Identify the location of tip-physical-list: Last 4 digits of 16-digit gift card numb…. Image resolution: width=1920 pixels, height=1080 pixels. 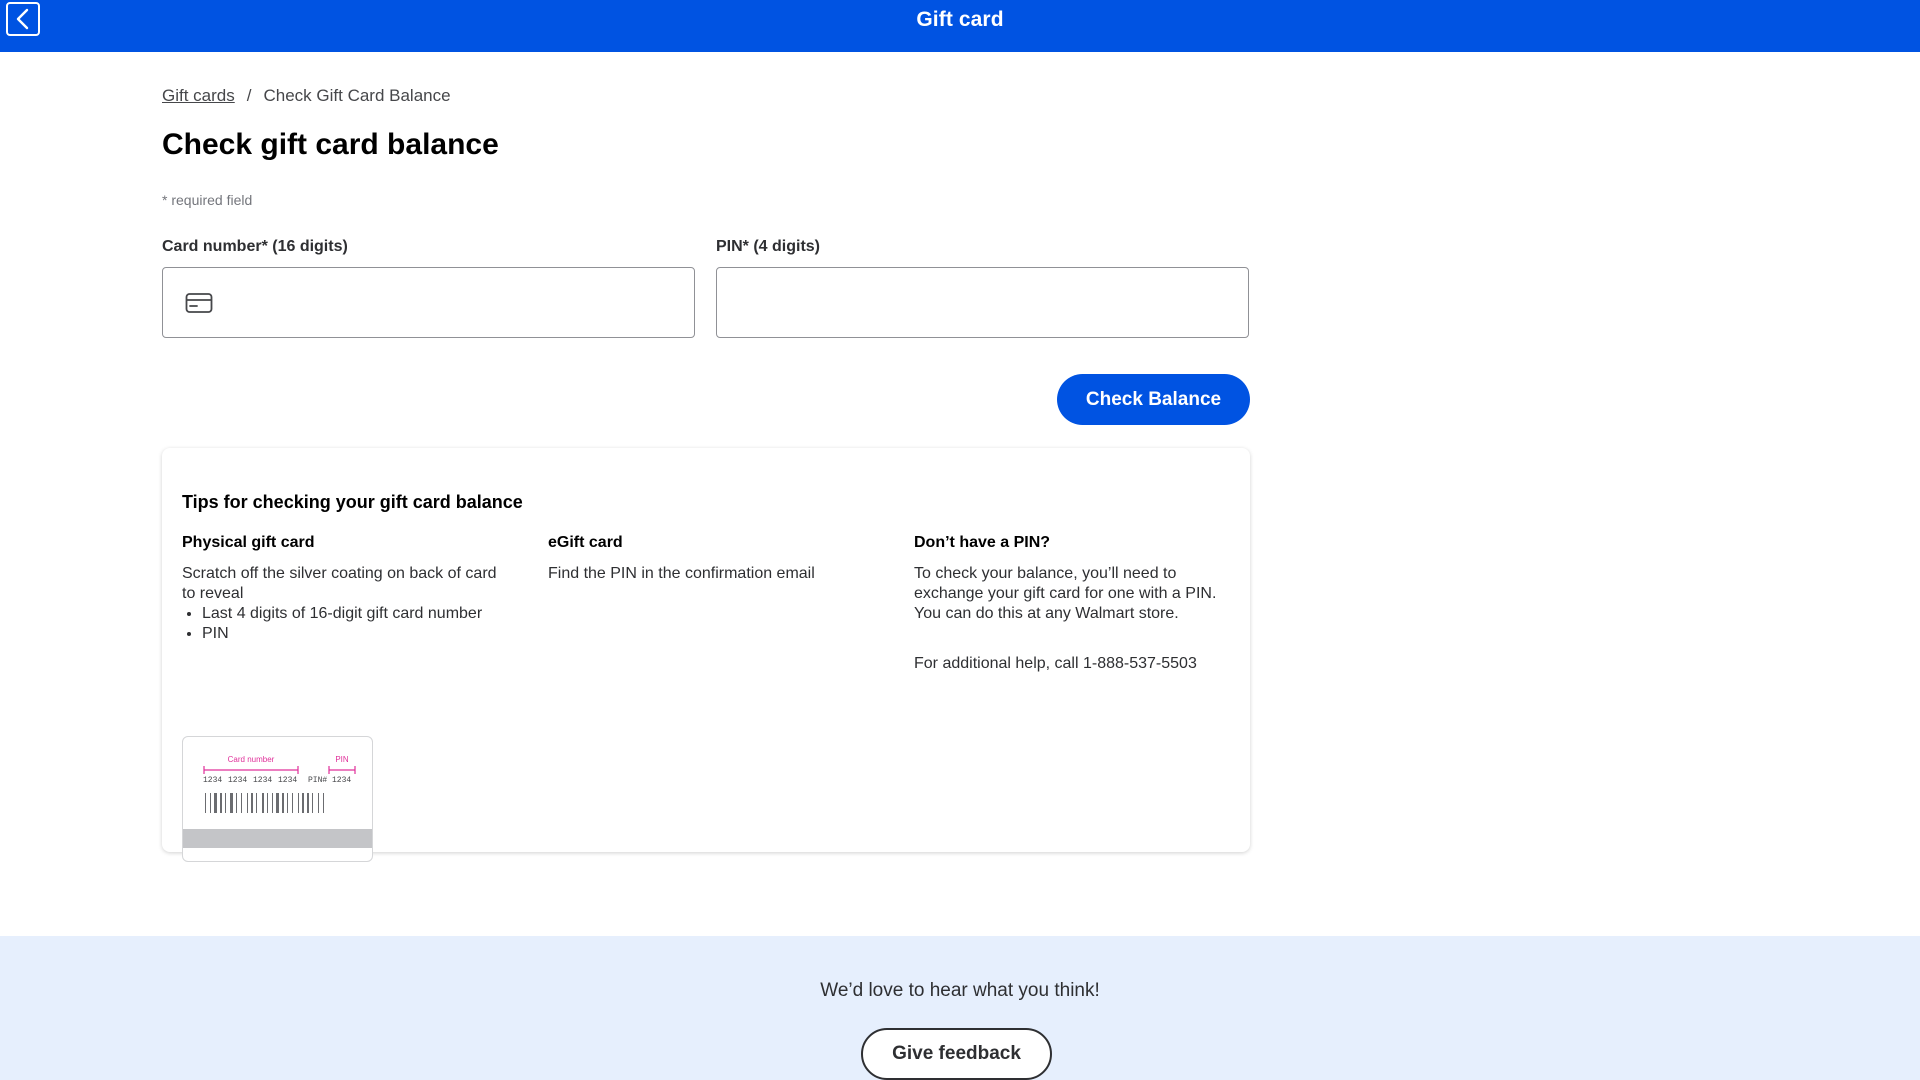
(342, 624).